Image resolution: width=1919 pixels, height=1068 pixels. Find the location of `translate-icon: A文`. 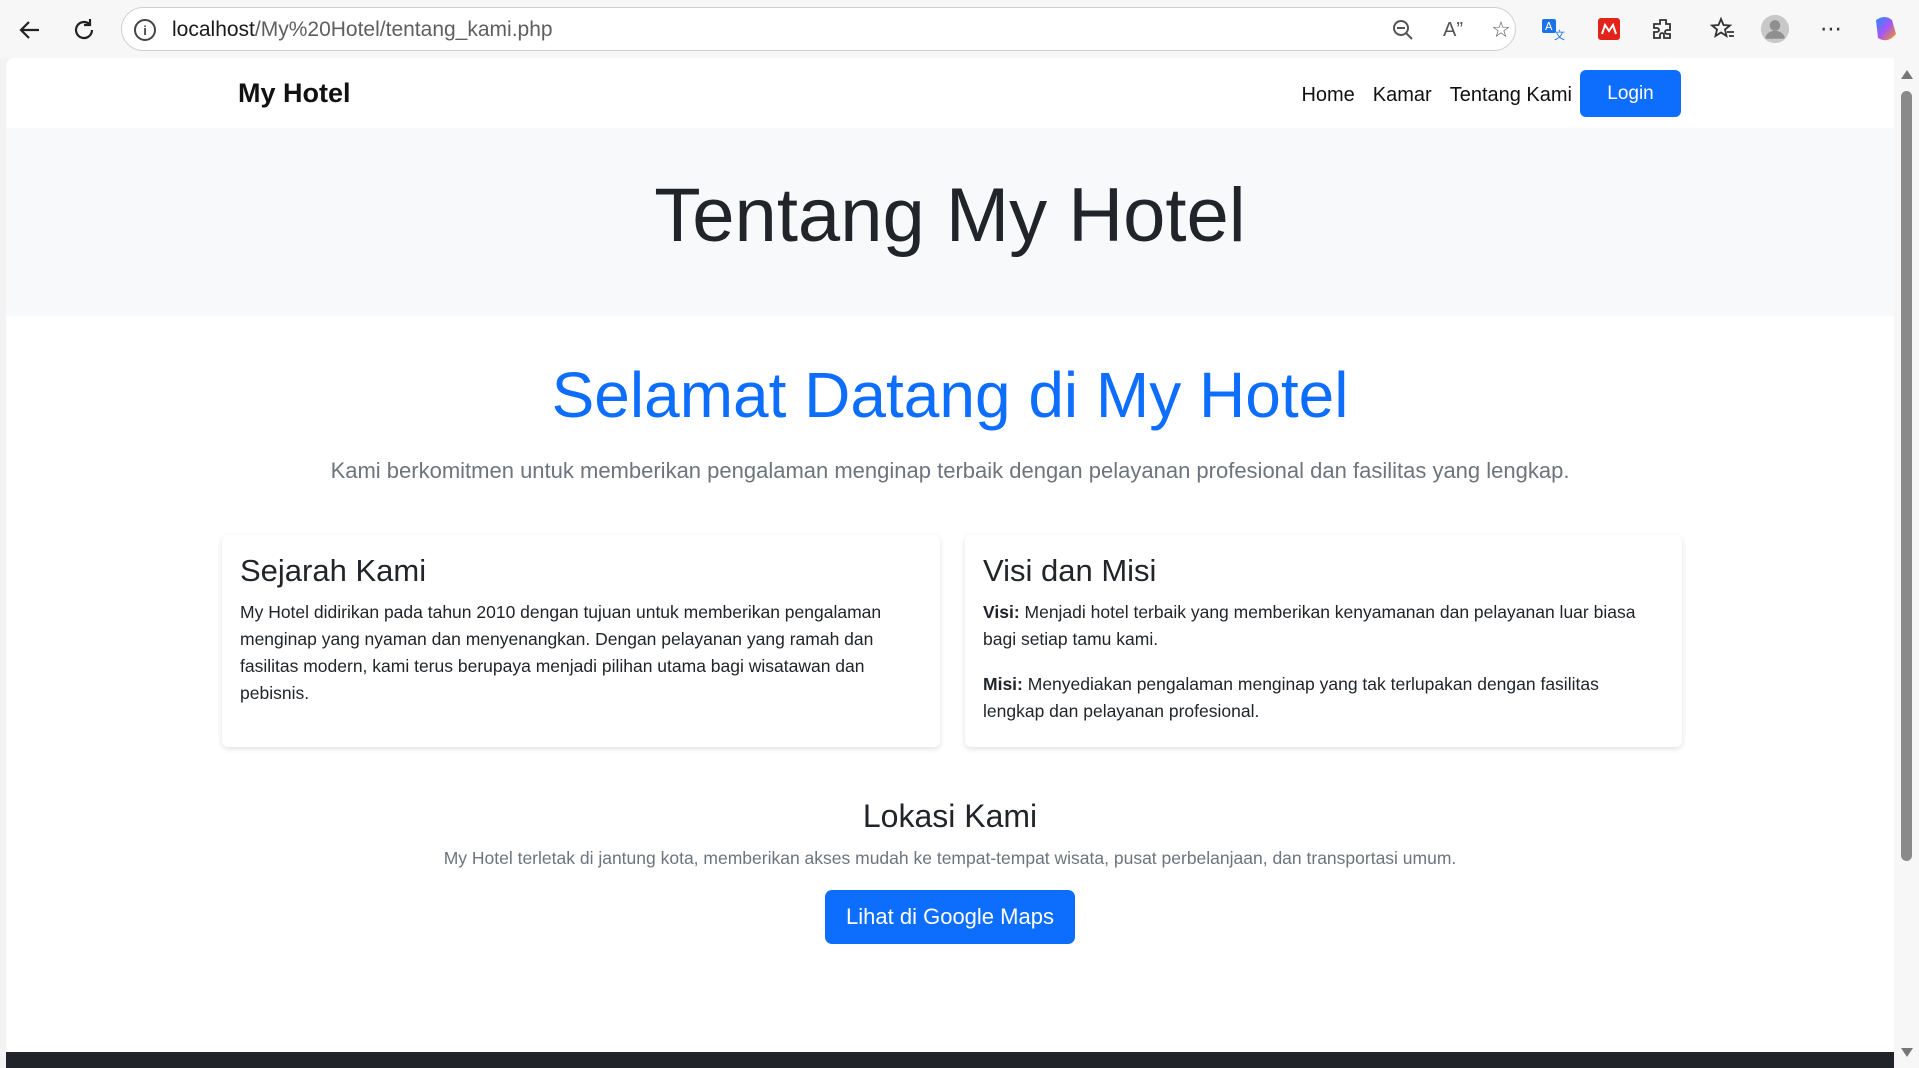

translate-icon: A文 is located at coordinates (1553, 29).